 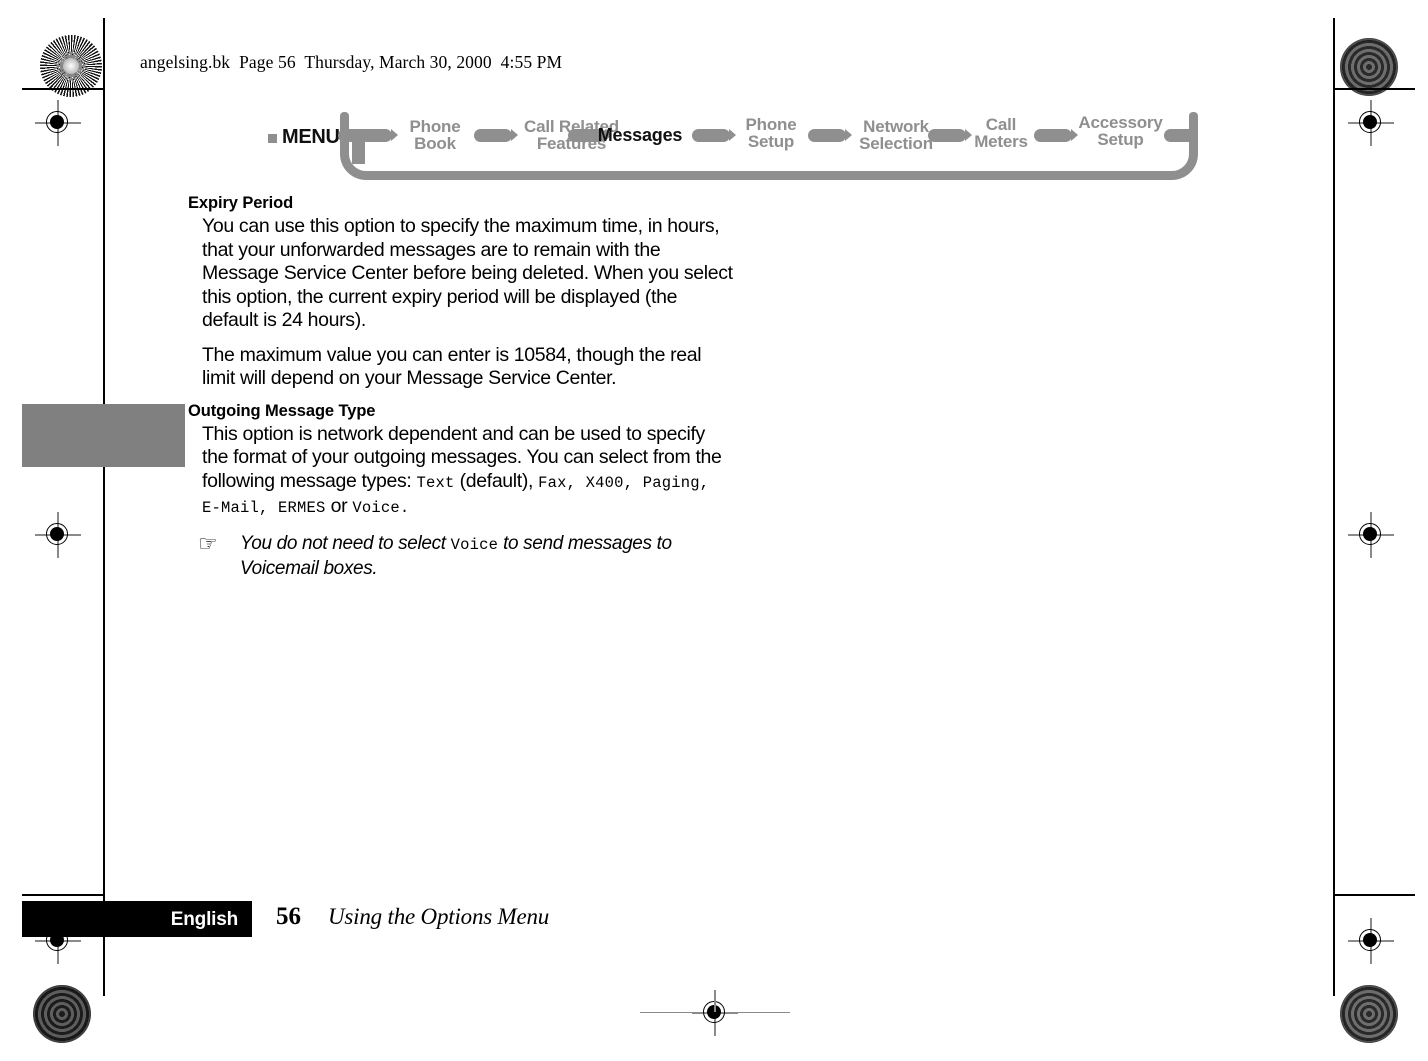 I want to click on registration-mark-left-middle, so click(x=58, y=535).